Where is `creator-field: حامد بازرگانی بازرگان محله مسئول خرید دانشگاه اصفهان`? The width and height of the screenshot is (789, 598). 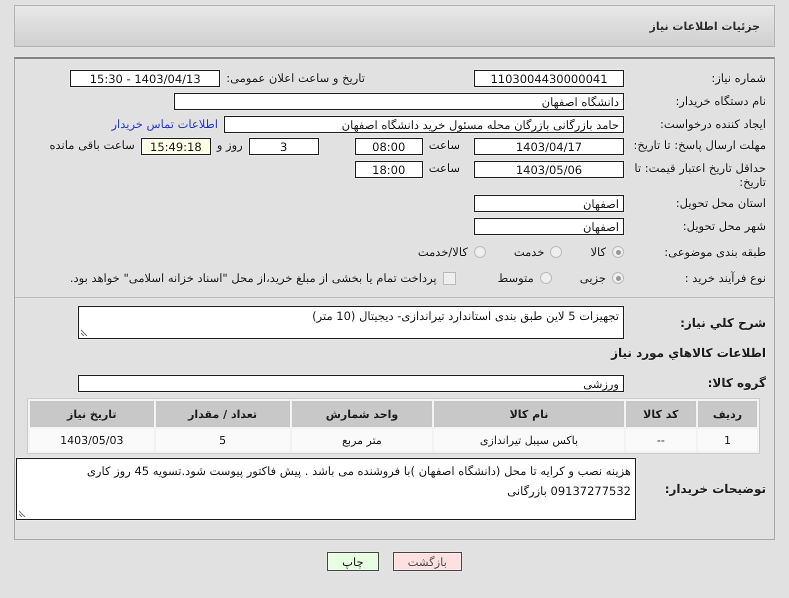 creator-field: حامد بازرگانی بازرگان محله مسئول خرید دانشگاه اصفهان is located at coordinates (424, 124).